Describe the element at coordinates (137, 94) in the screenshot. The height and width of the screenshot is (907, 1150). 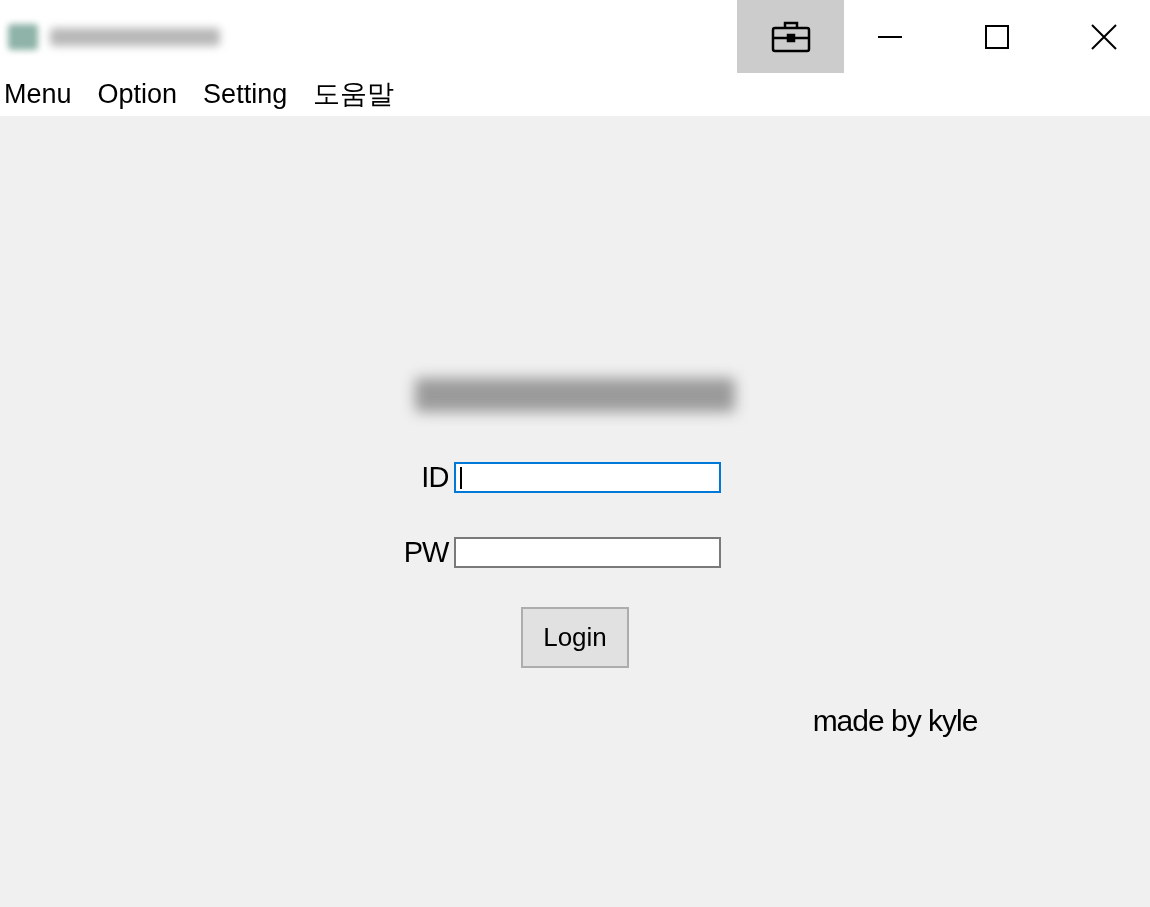
I see `menu-item: Option` at that location.